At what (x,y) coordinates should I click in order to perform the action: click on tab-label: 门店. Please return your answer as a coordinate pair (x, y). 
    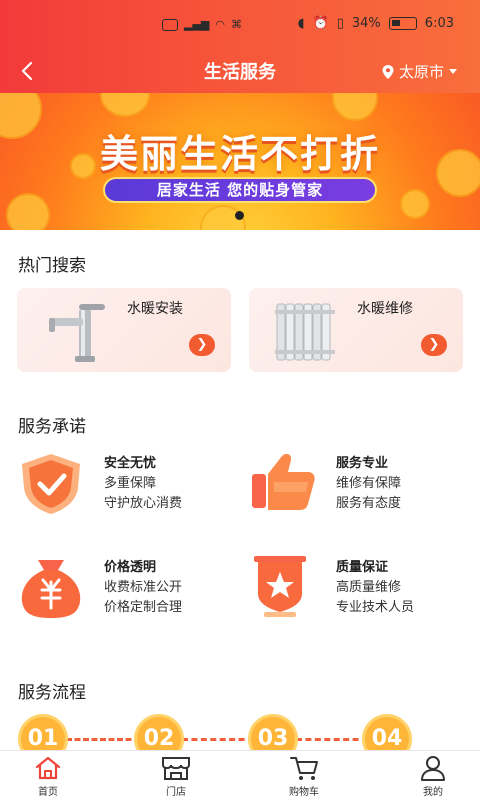
    Looking at the image, I should click on (176, 792).